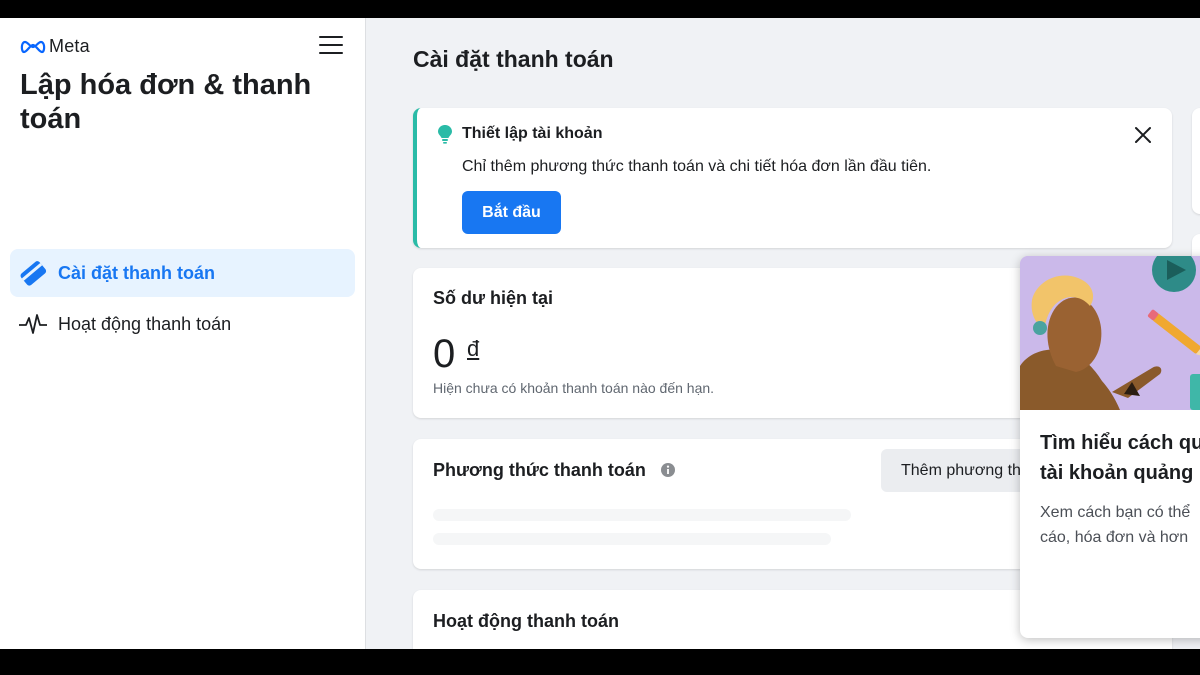 This screenshot has height=675, width=1200. Describe the element at coordinates (145, 323) in the screenshot. I see `sidebar-item-label: Hoạt động thanh toán` at that location.